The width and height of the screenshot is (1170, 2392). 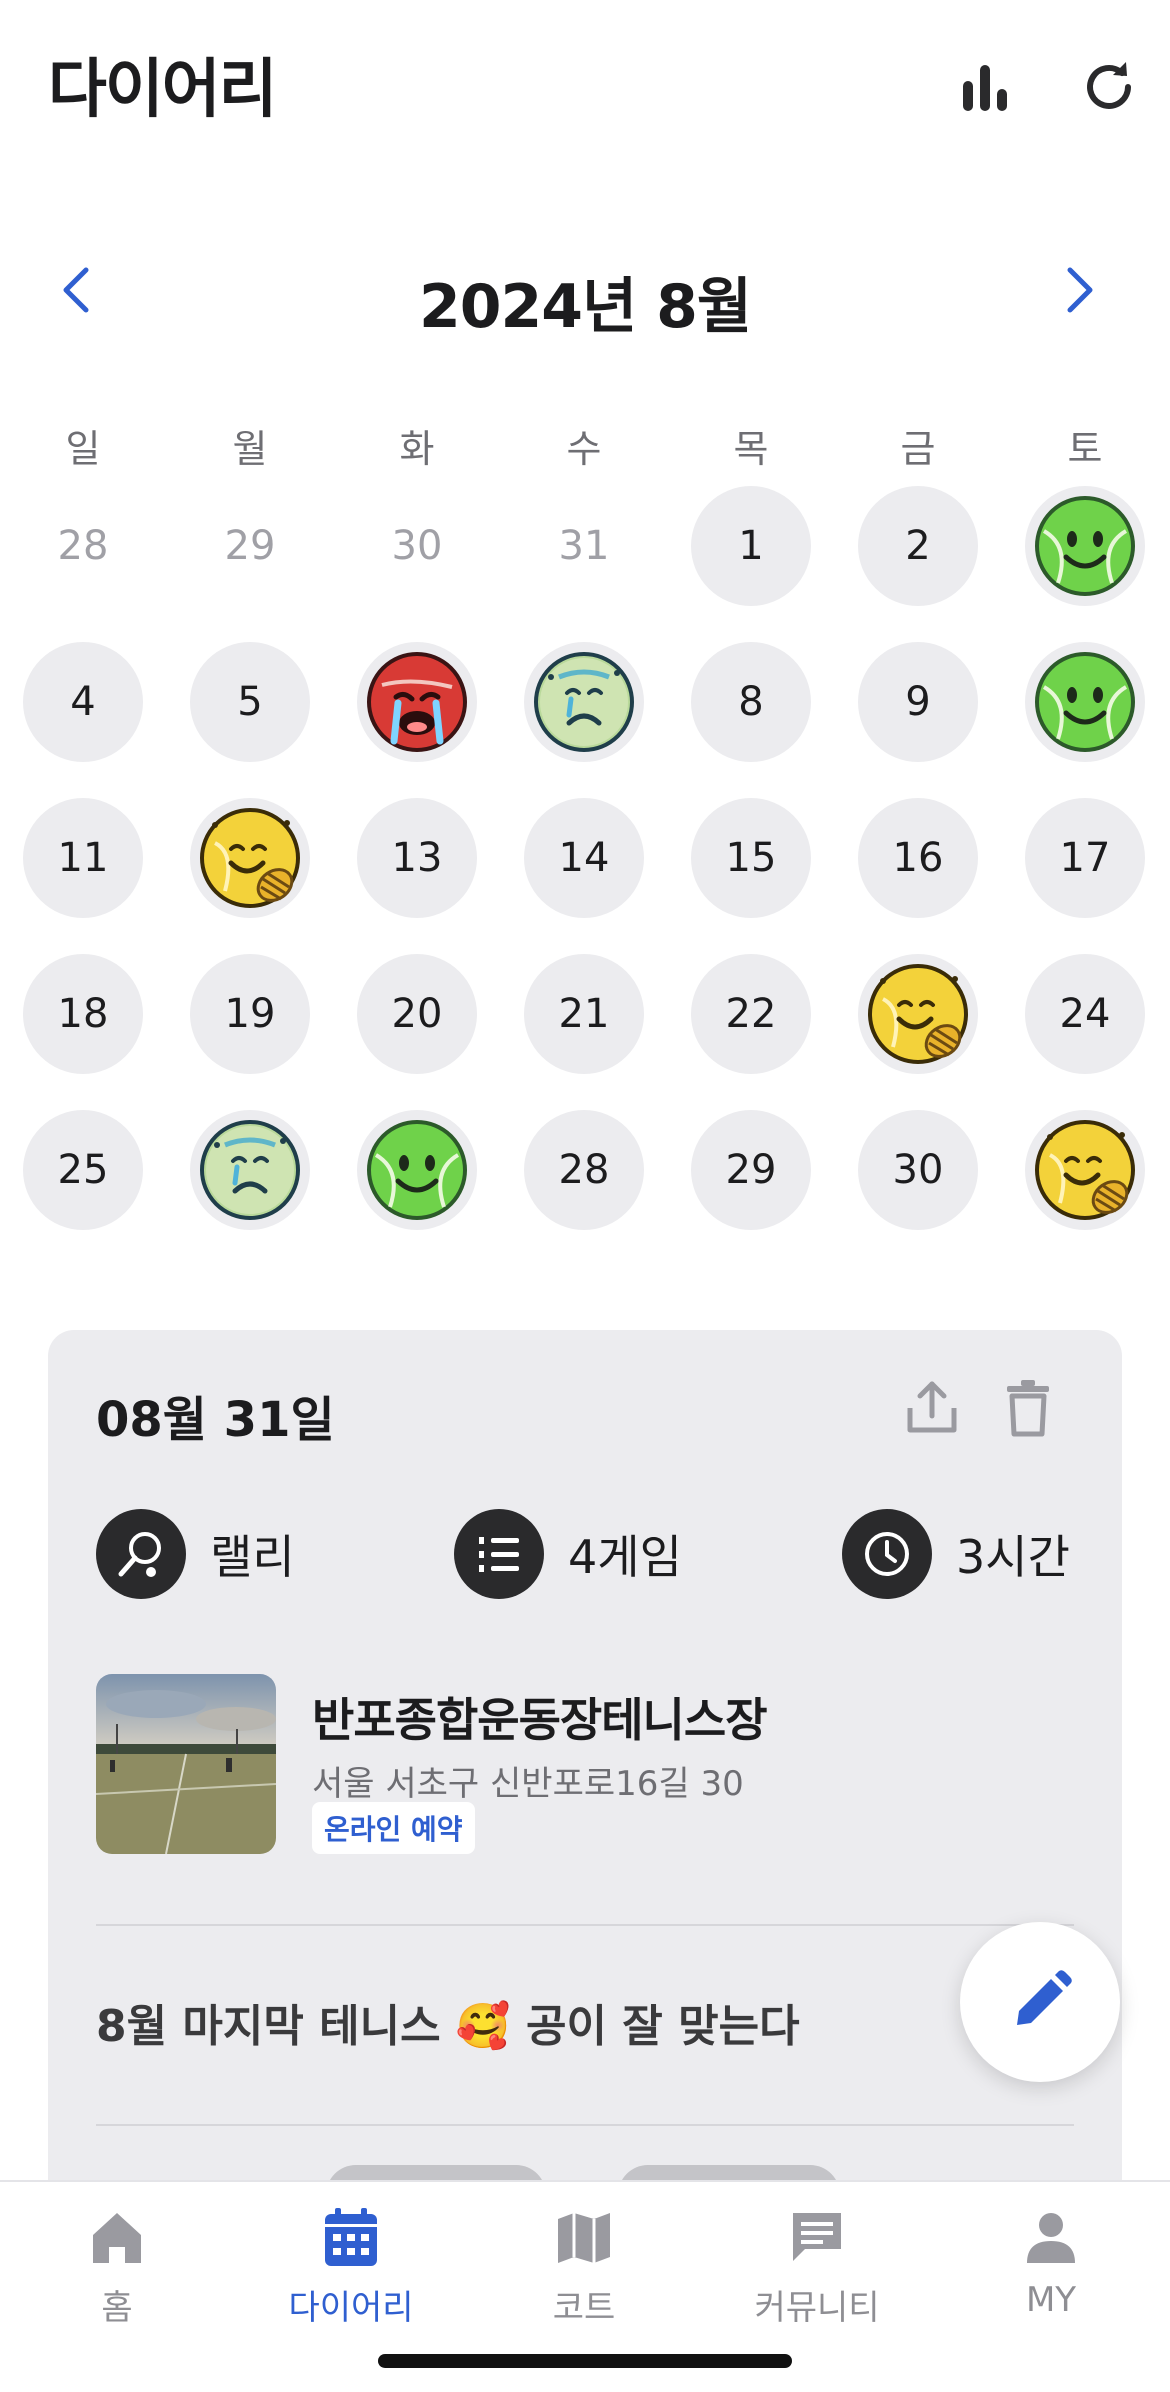 What do you see at coordinates (584, 1014) in the screenshot?
I see `calendar-day: 21` at bounding box center [584, 1014].